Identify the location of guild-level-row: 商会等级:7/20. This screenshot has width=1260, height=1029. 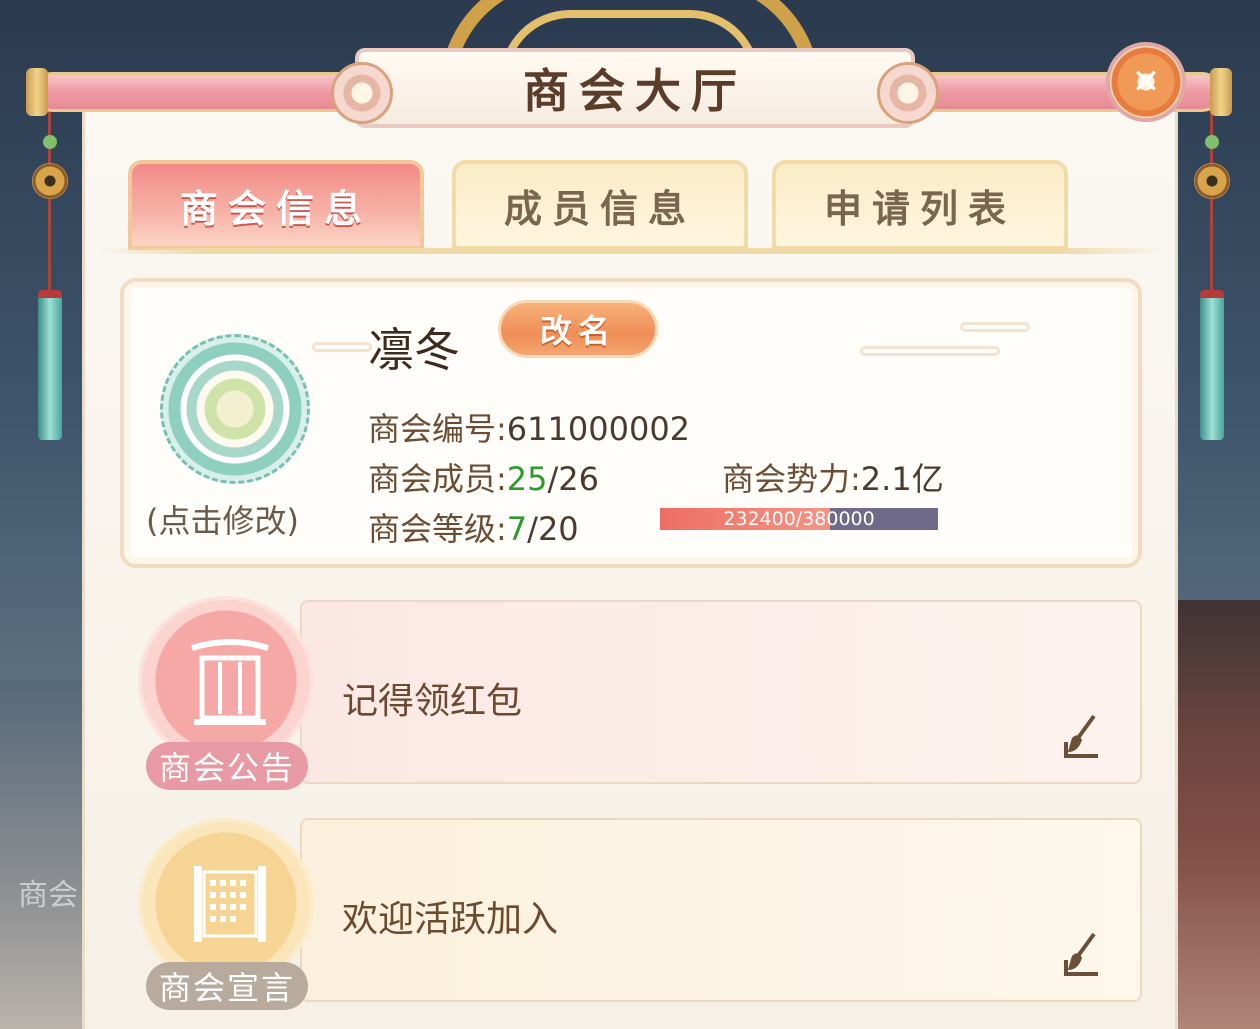
(473, 527).